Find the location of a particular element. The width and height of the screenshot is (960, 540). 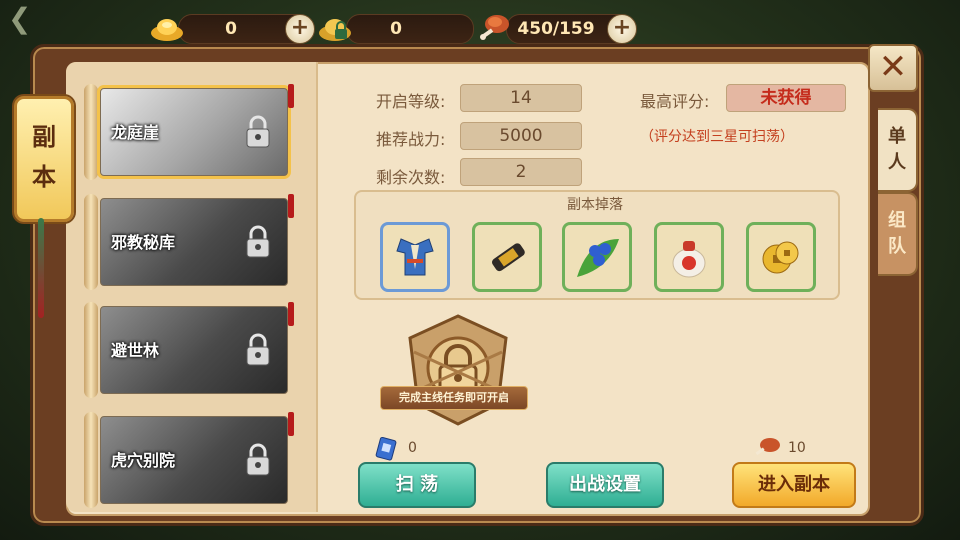

dungeon-card-huxuebieyuan: 虎穴别院 is located at coordinates (189, 460).